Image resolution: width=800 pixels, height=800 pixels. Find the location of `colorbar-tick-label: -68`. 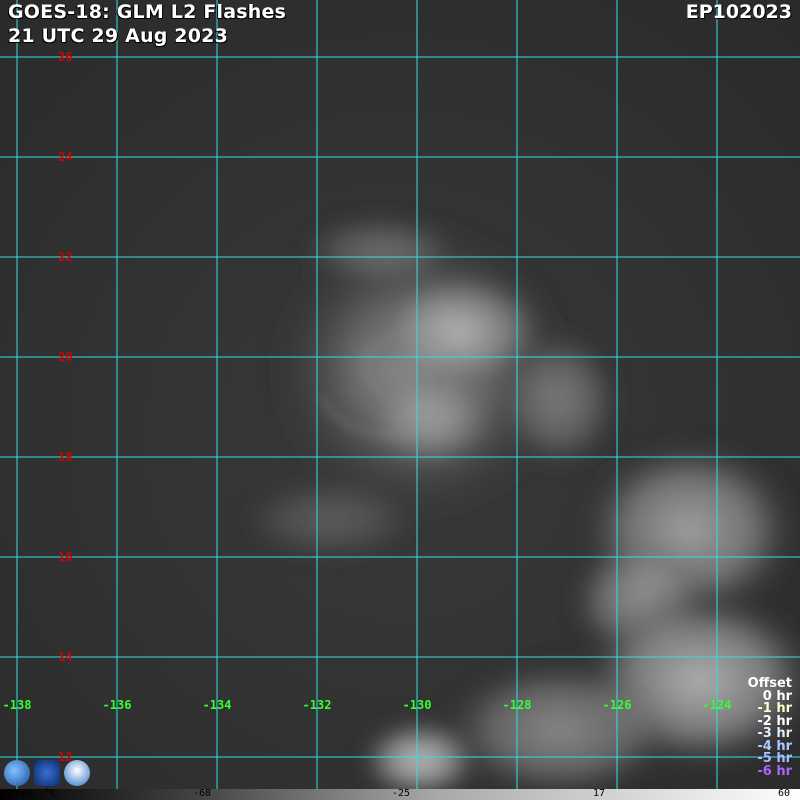

colorbar-tick-label: -68 is located at coordinates (202, 793).